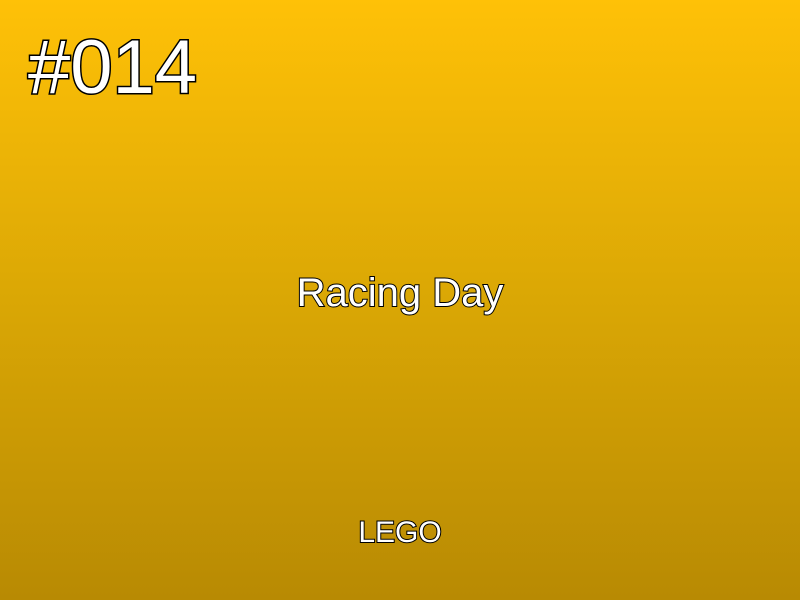 The image size is (800, 600). I want to click on card-number: #014, so click(112, 67).